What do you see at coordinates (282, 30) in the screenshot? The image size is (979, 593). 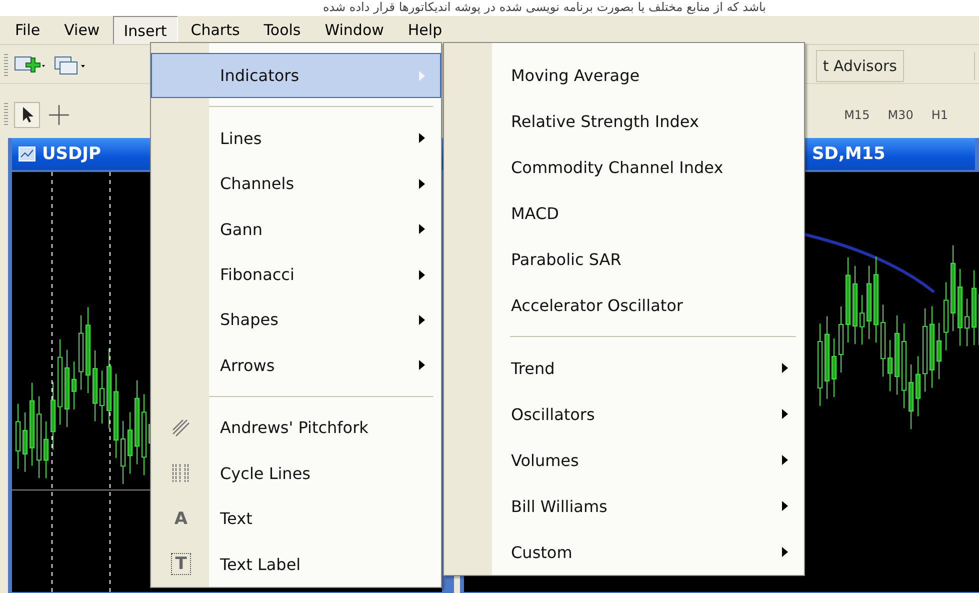 I see `menu-item: Tools` at bounding box center [282, 30].